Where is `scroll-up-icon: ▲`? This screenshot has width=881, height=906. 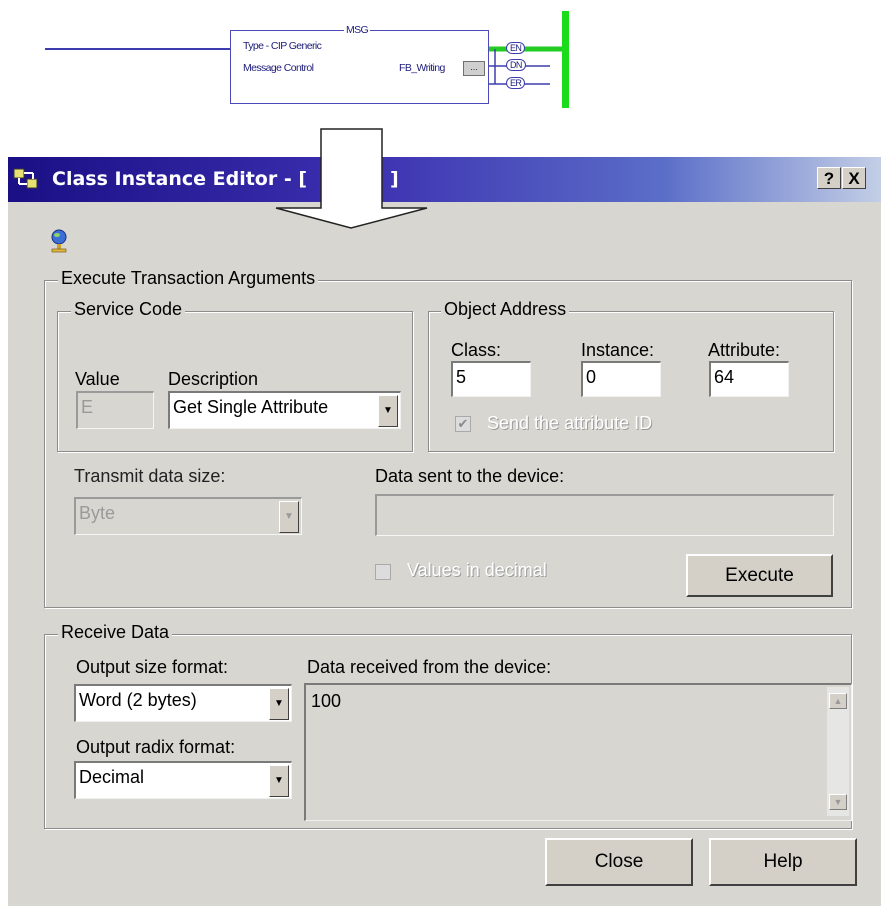
scroll-up-icon: ▲ is located at coordinates (838, 701).